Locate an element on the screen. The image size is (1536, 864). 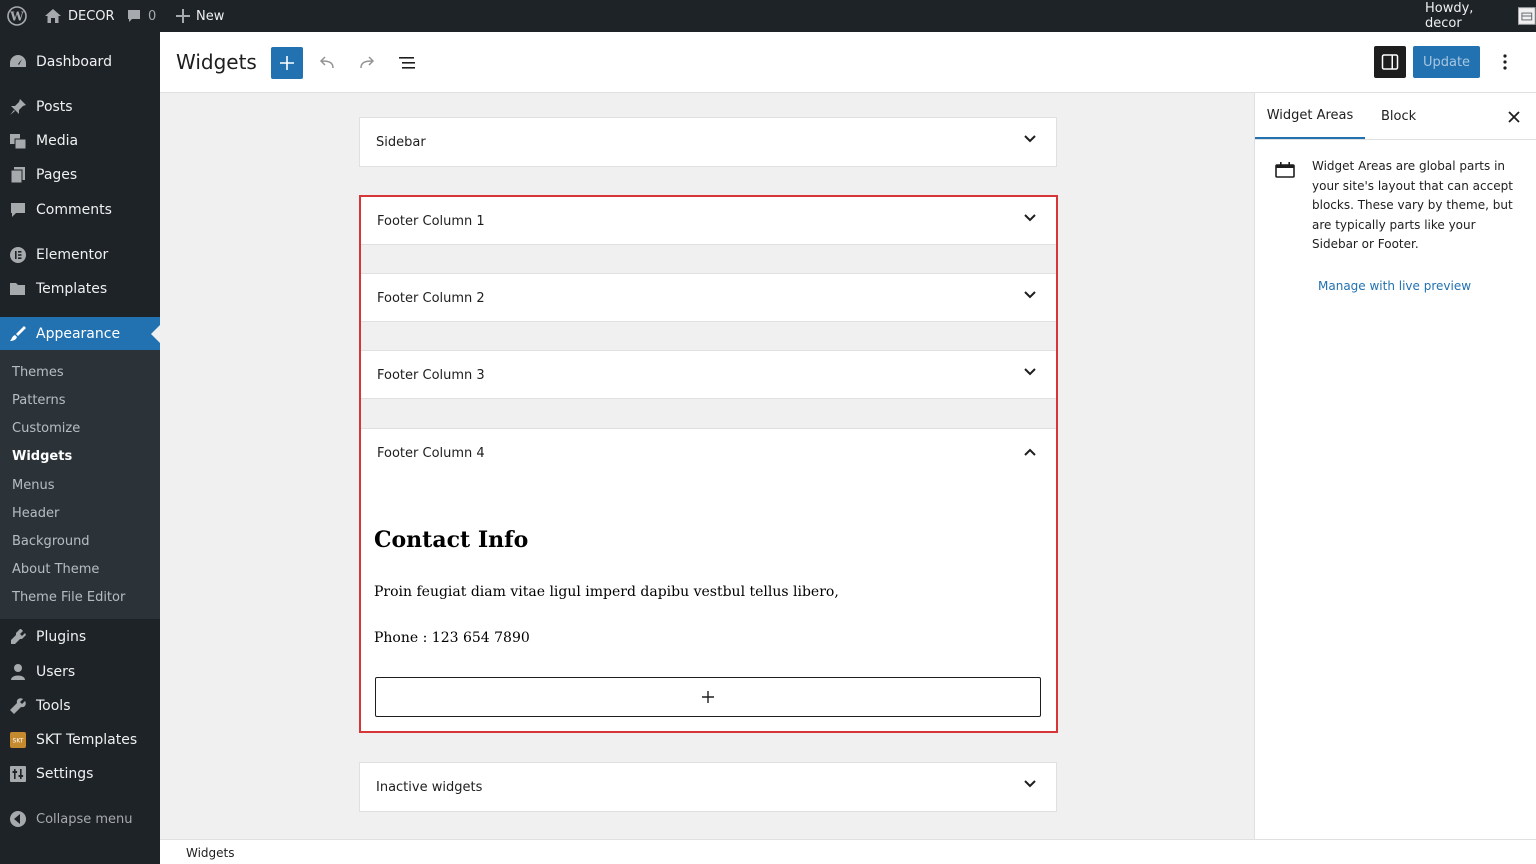
widget-area-header: Footer Column 4 is located at coordinates (708, 453).